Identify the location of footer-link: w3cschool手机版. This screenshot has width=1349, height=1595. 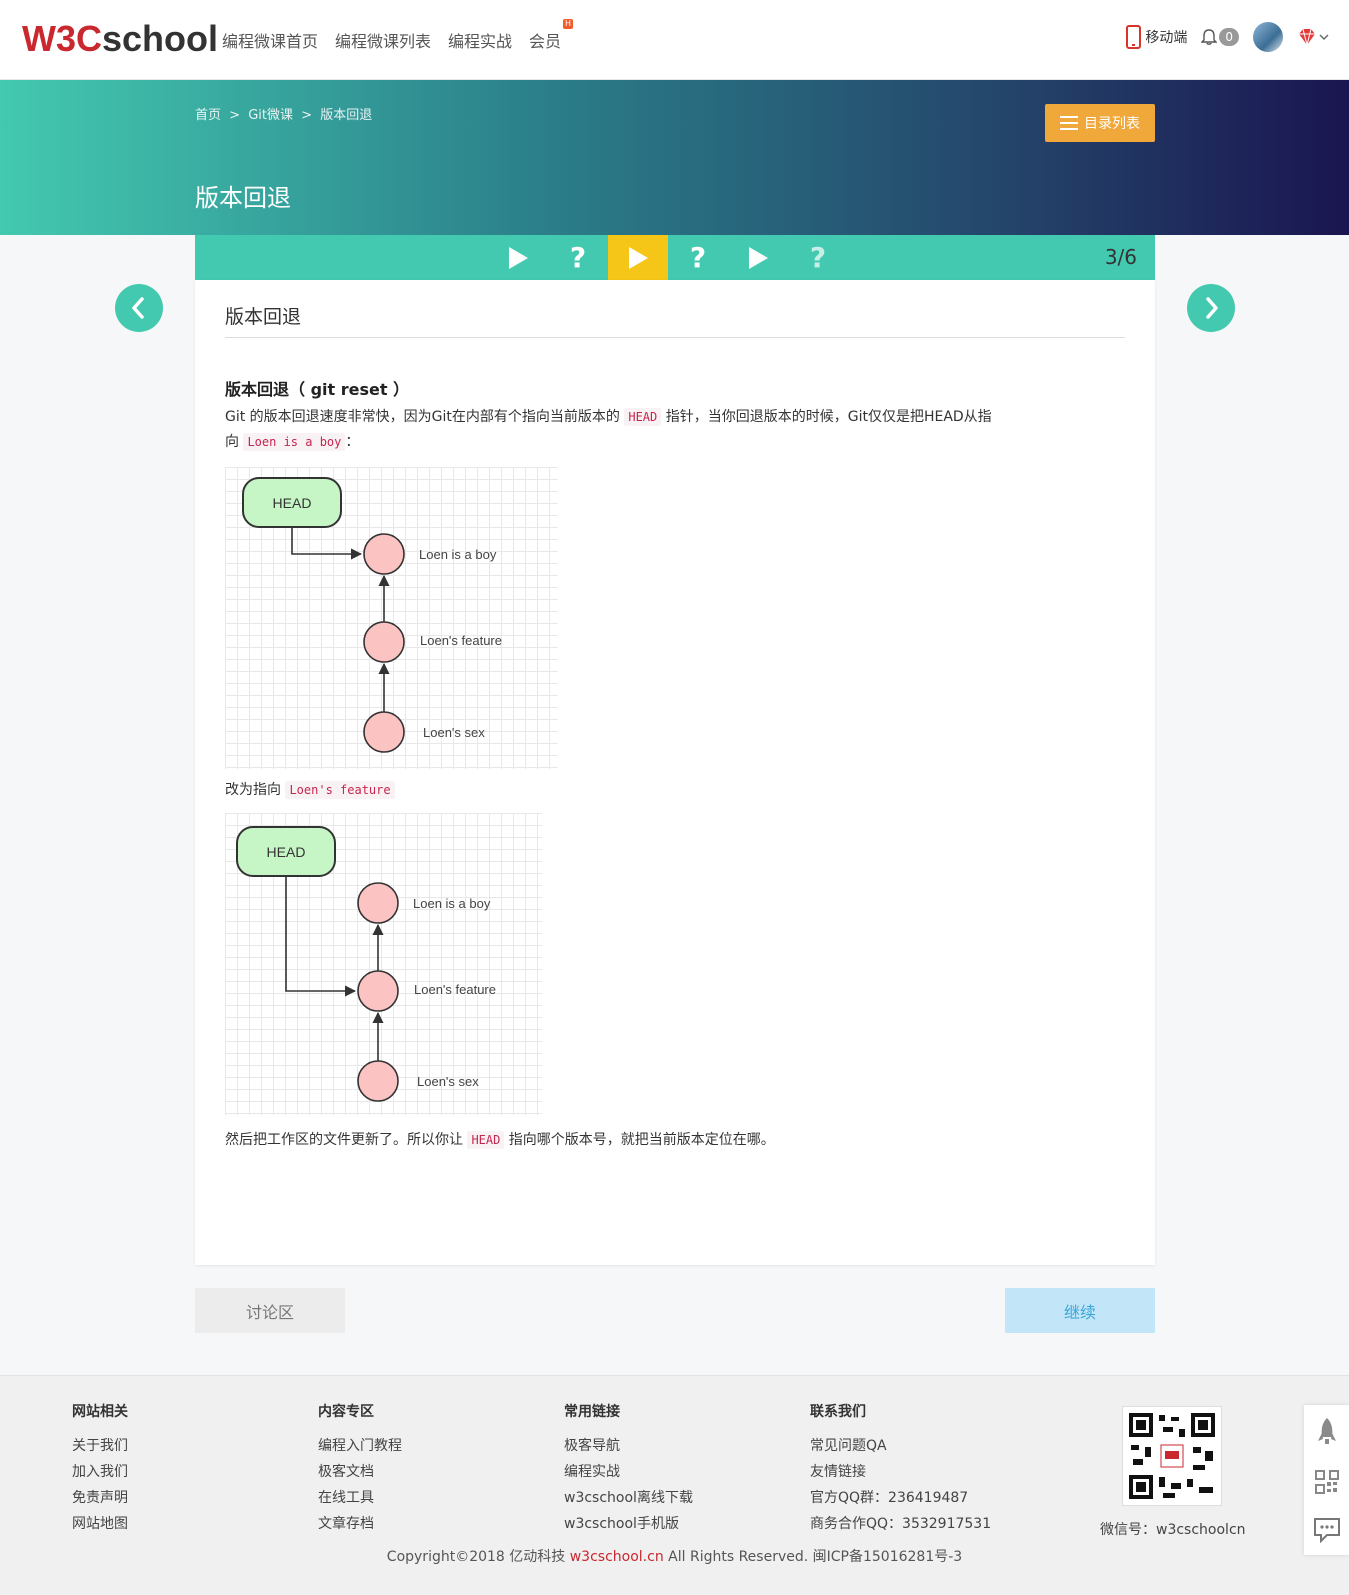
(628, 1524).